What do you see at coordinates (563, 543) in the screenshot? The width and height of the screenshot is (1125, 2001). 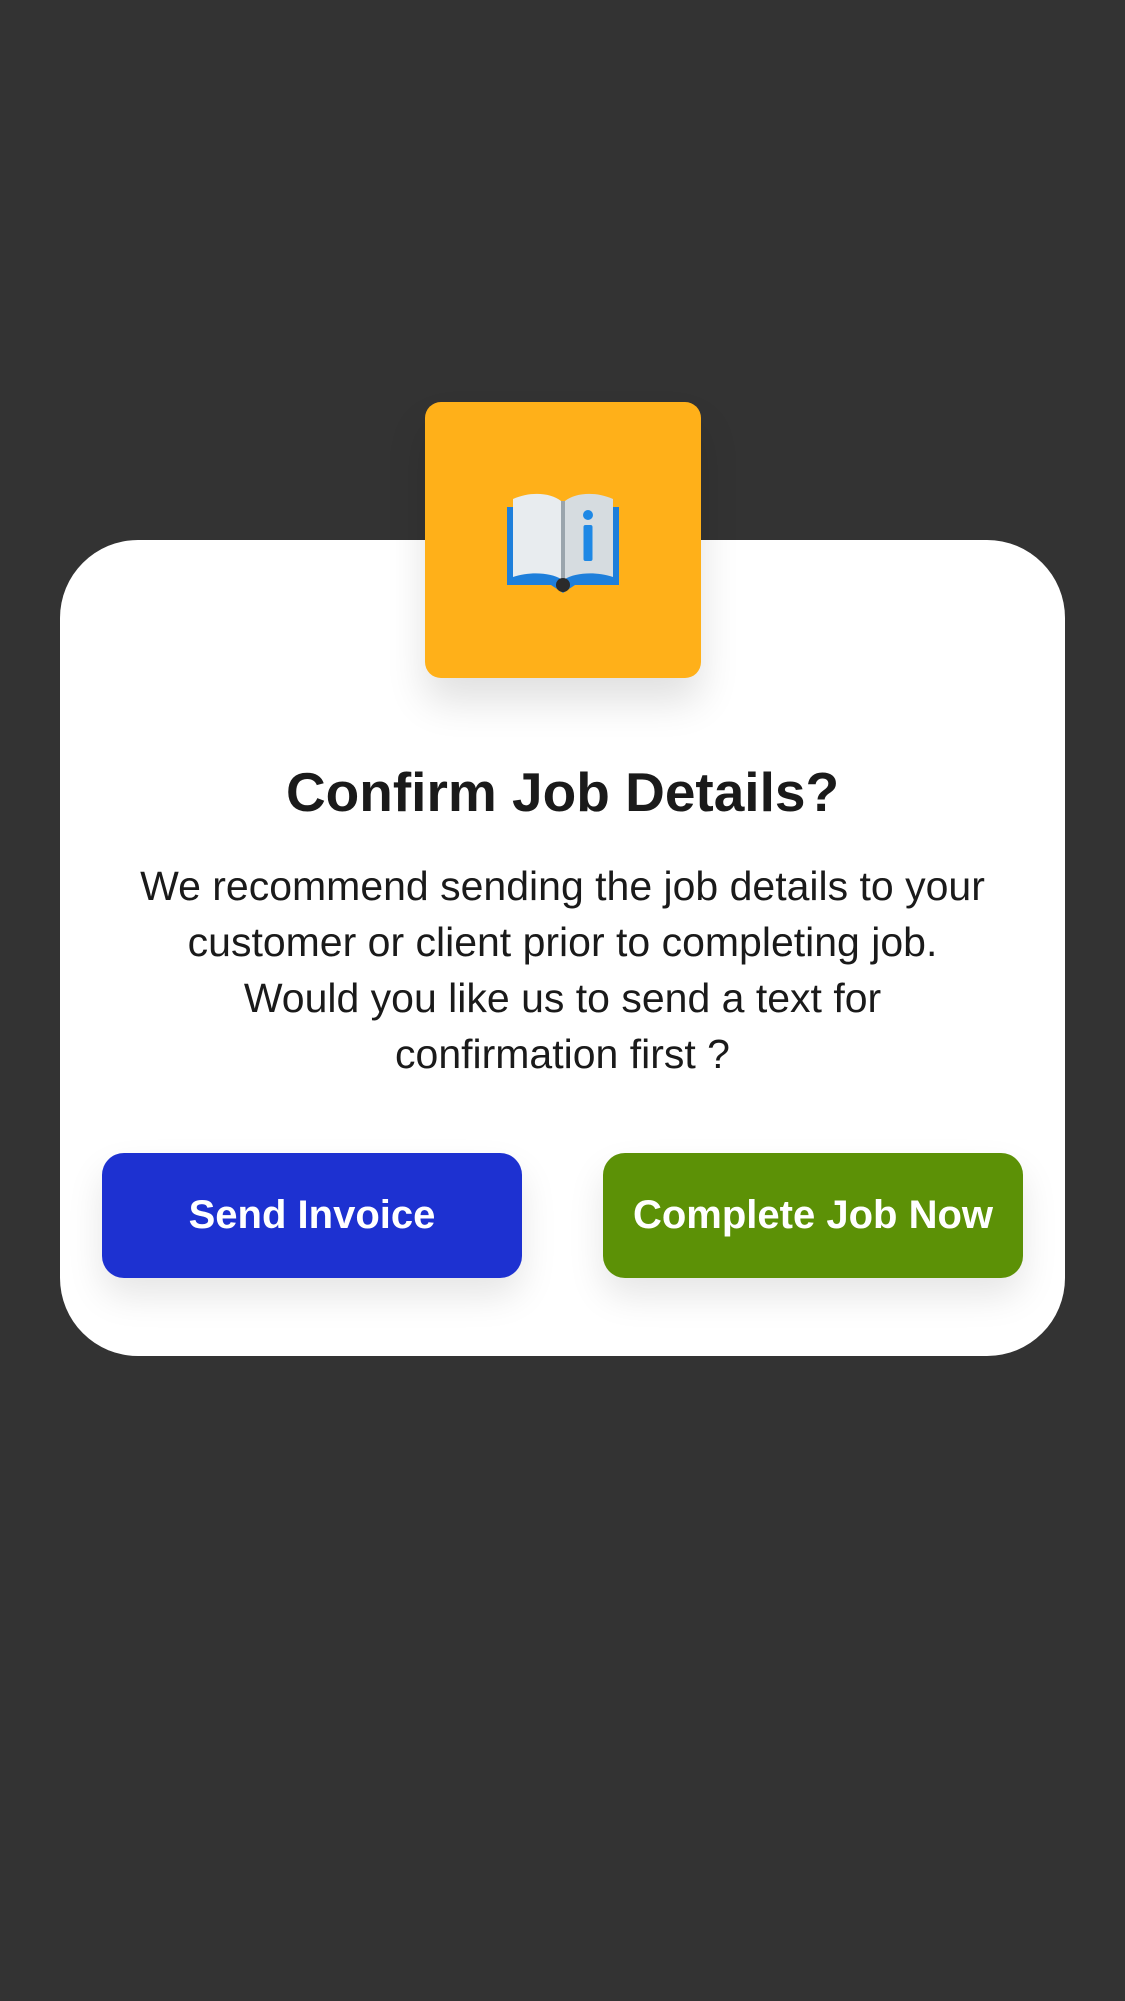 I see `open-book-info-icon` at bounding box center [563, 543].